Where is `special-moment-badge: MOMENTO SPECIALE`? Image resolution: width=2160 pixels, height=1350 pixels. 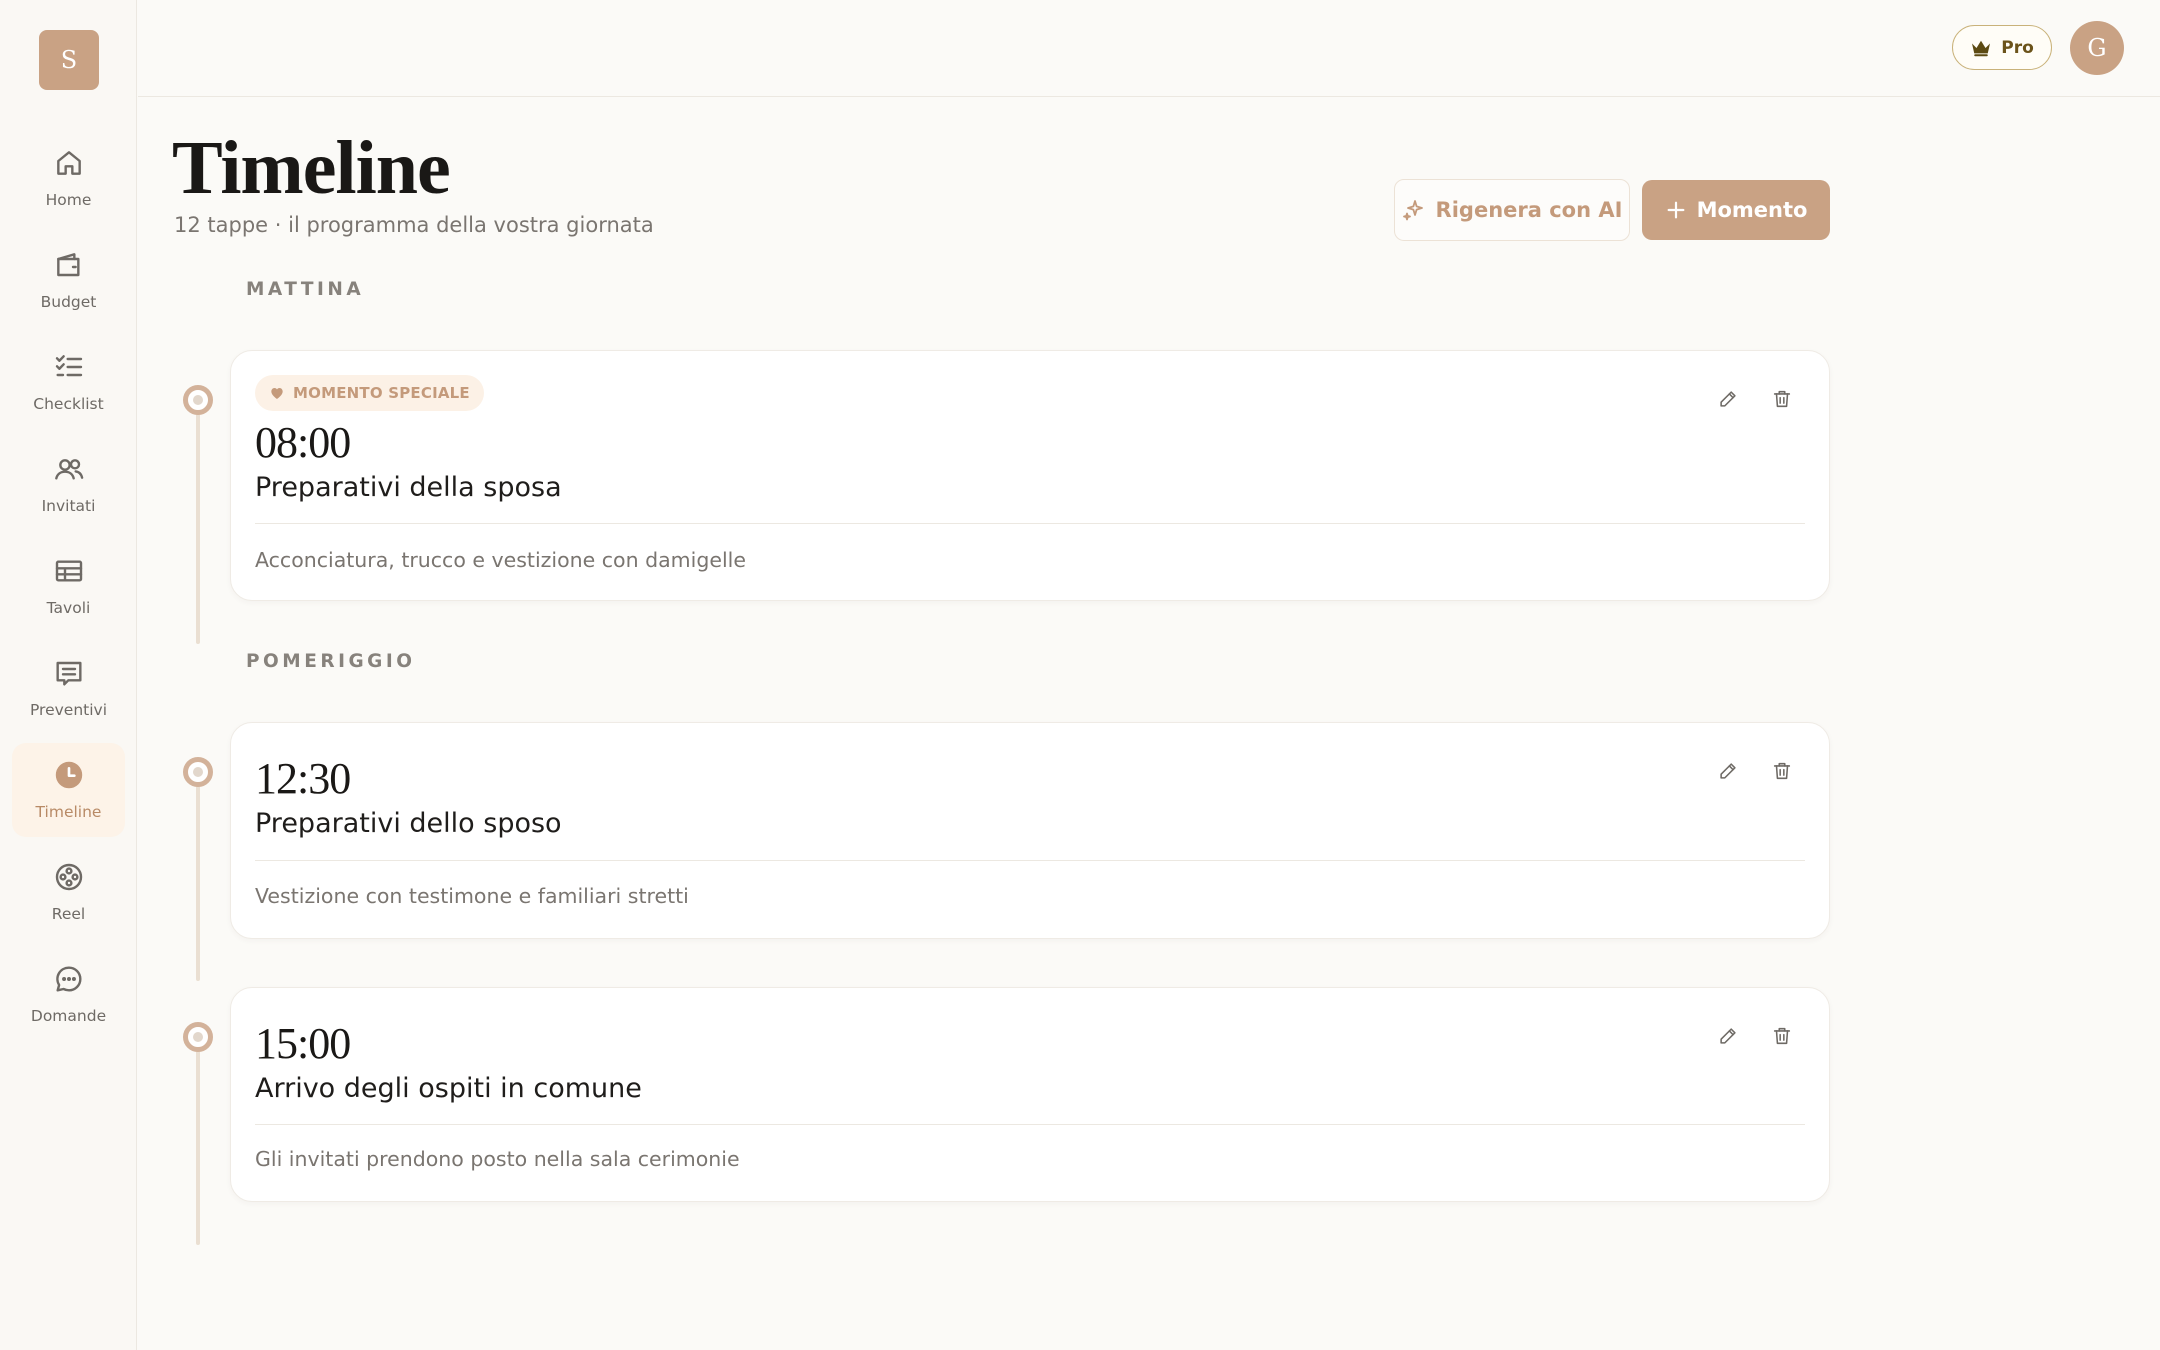
special-moment-badge: MOMENTO SPECIALE is located at coordinates (369, 393).